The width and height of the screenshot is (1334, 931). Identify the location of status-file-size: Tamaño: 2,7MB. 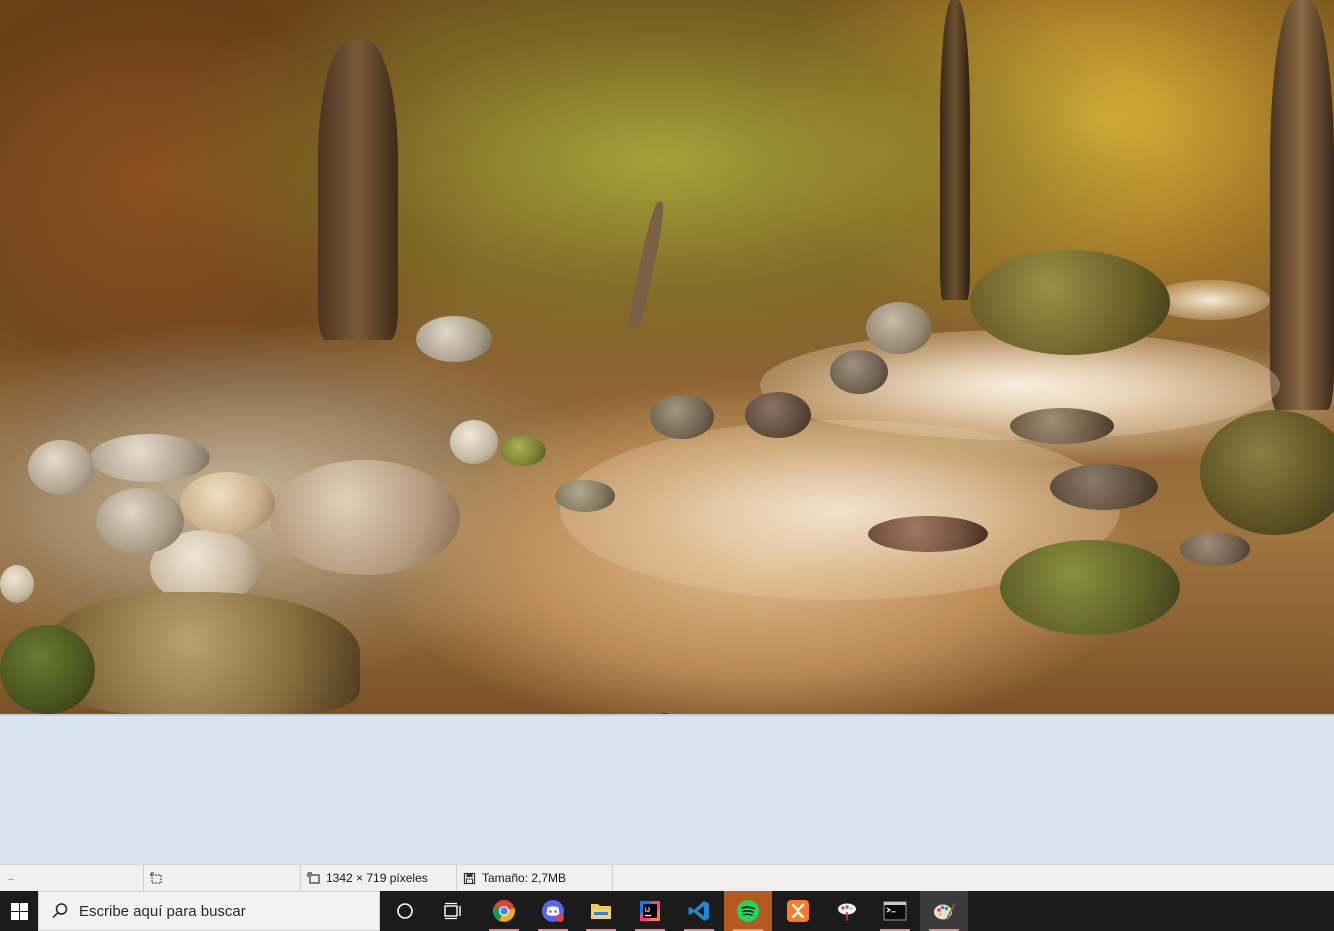
(535, 878).